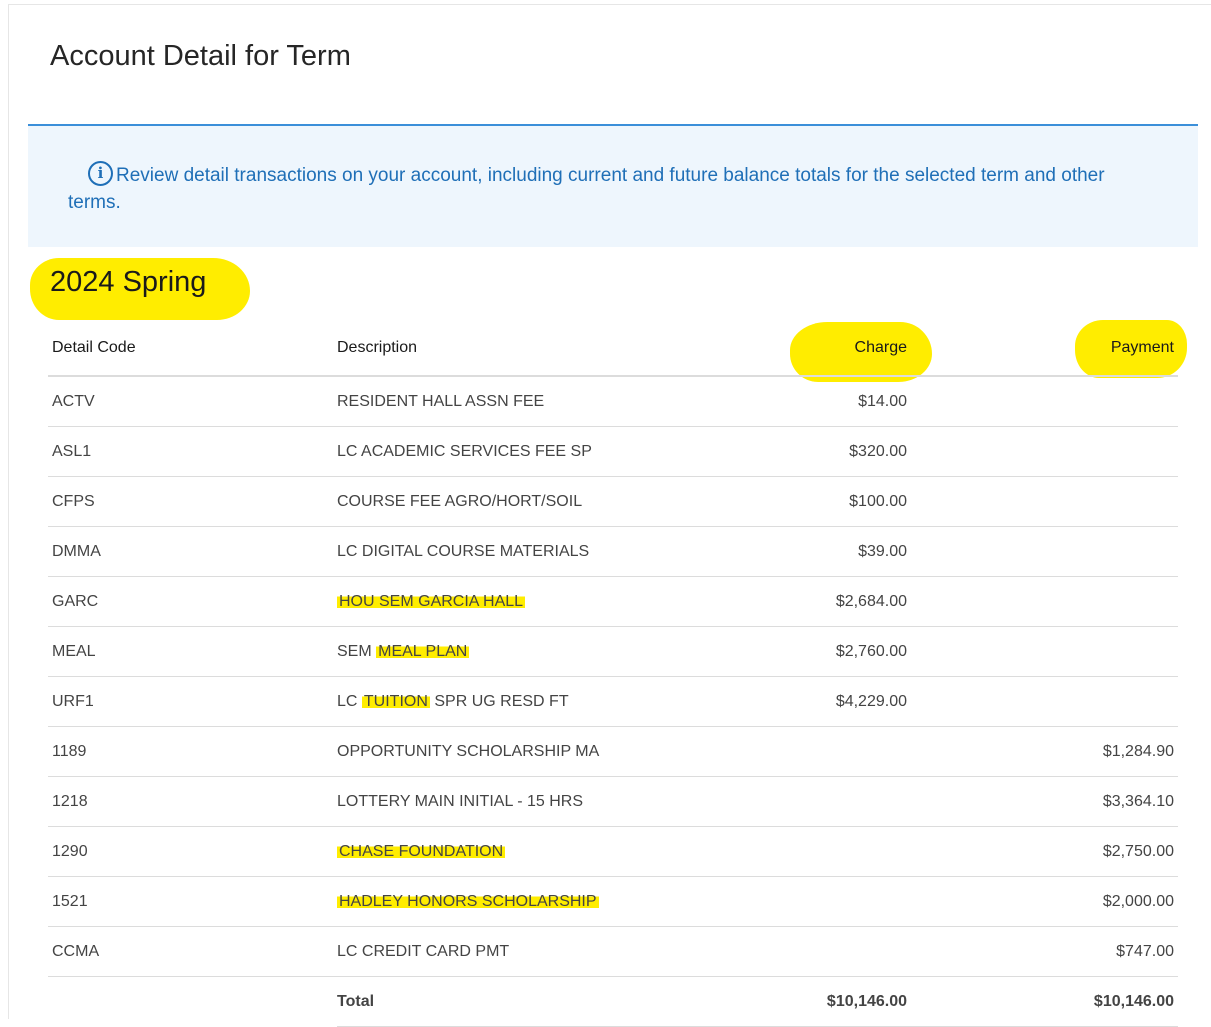 This screenshot has height=1027, width=1211. I want to click on table-row: DMMA LC DIGITAL COURSE MATERIALS $39.00, so click(613, 551).